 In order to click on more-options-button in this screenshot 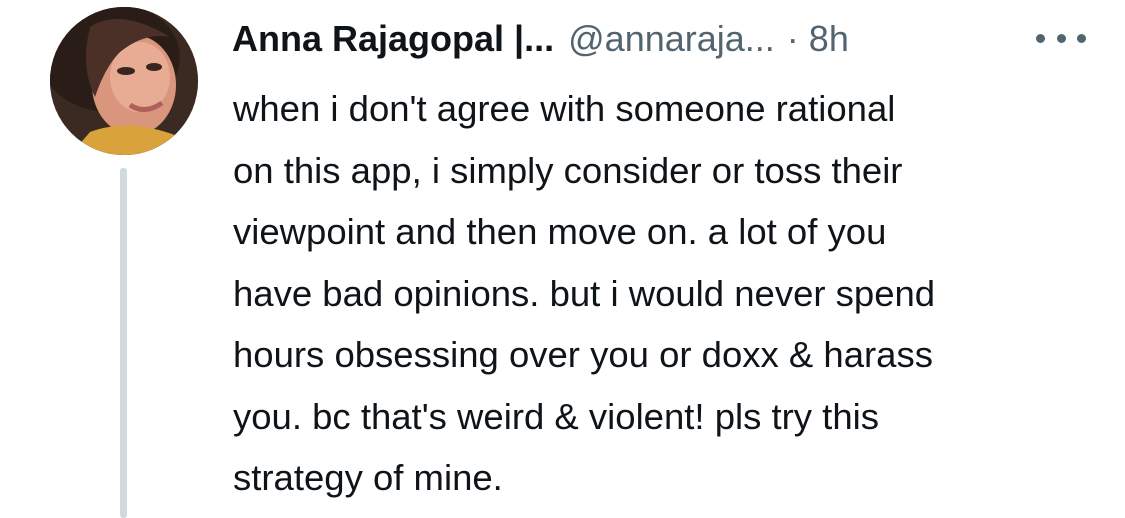, I will do `click(1061, 38)`.